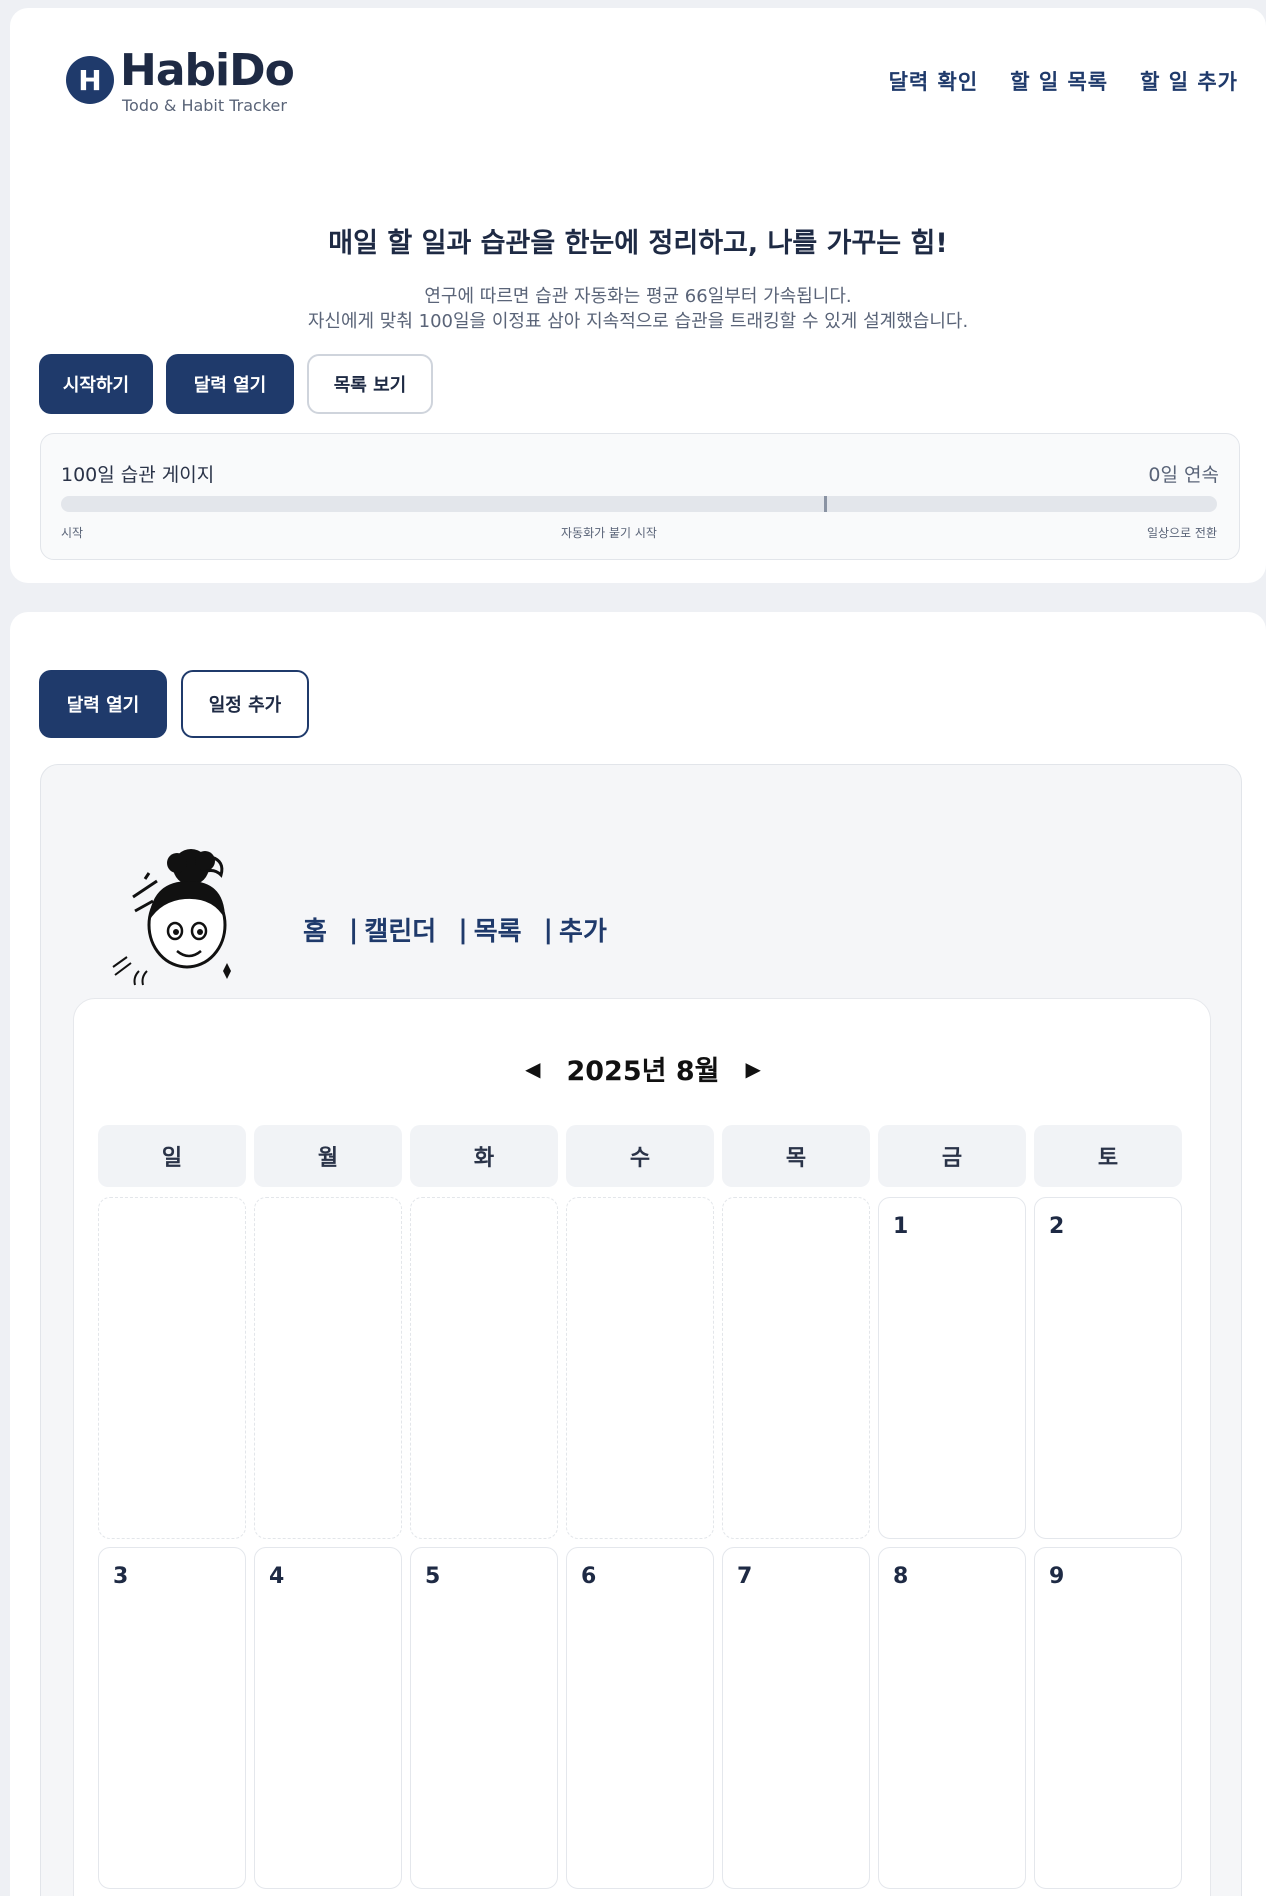 This screenshot has height=1896, width=1266. I want to click on day-number: 5, so click(433, 1576).